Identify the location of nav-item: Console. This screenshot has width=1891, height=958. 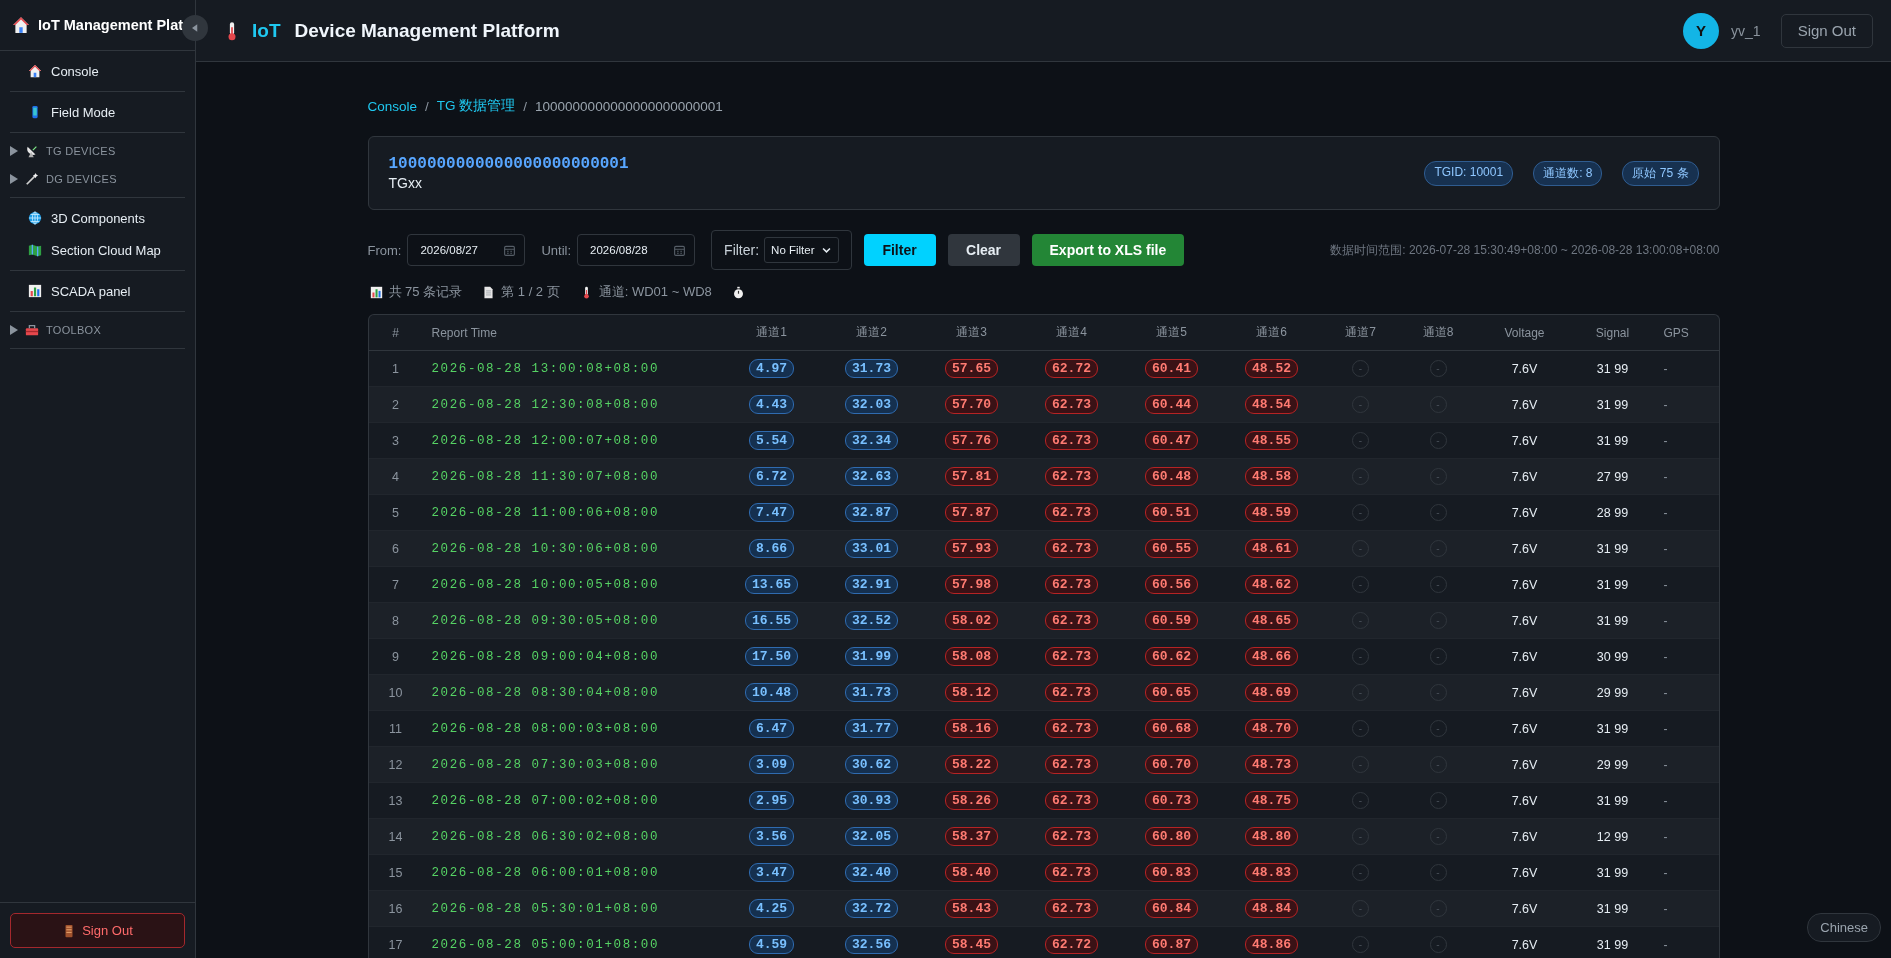
(97, 71).